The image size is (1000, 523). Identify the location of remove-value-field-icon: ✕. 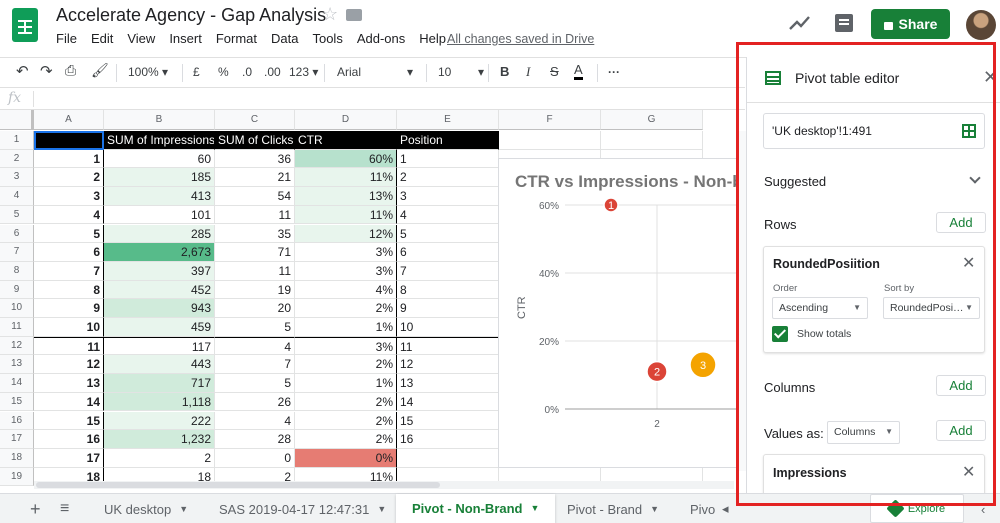
(968, 472).